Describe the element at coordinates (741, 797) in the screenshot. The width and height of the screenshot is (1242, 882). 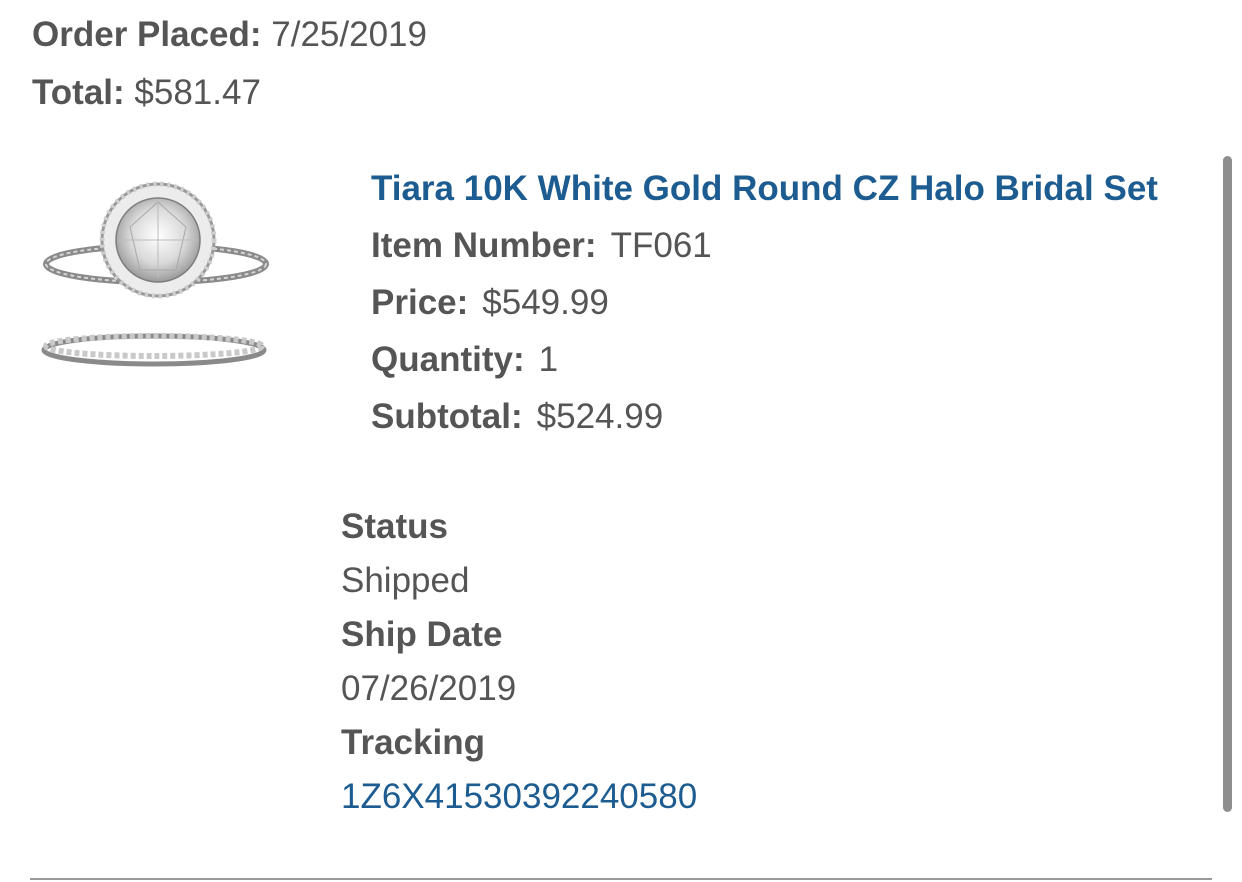
I see `tracking-number-link: 1Z6X41530392240580` at that location.